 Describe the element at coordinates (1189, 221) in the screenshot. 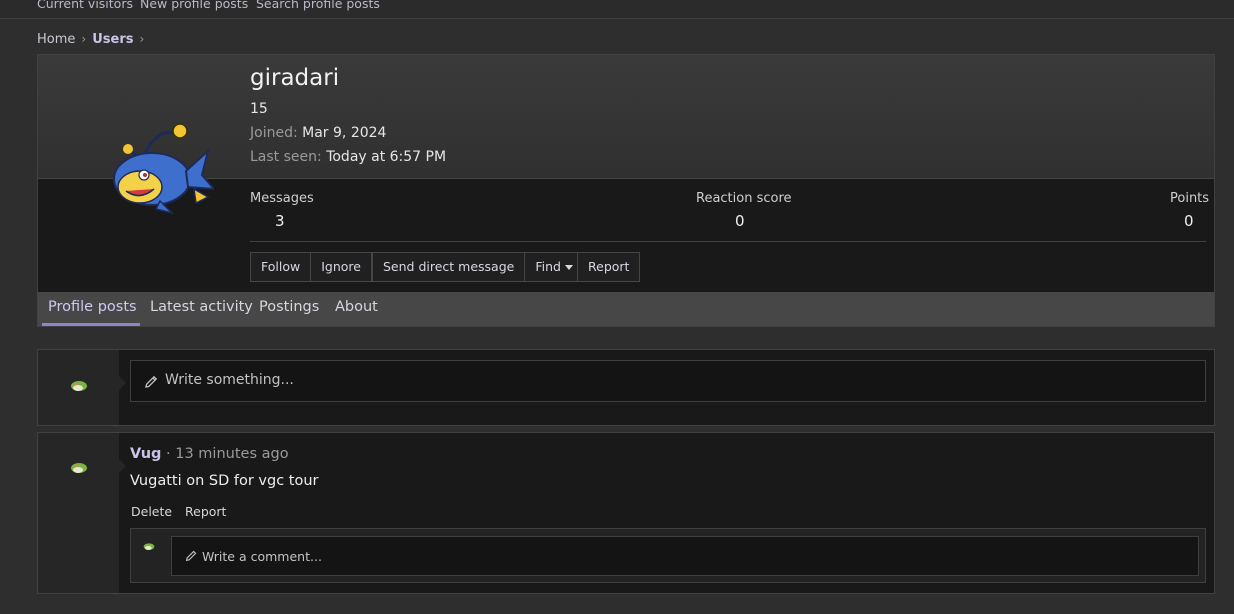

I see `stat-points-value: 0` at that location.